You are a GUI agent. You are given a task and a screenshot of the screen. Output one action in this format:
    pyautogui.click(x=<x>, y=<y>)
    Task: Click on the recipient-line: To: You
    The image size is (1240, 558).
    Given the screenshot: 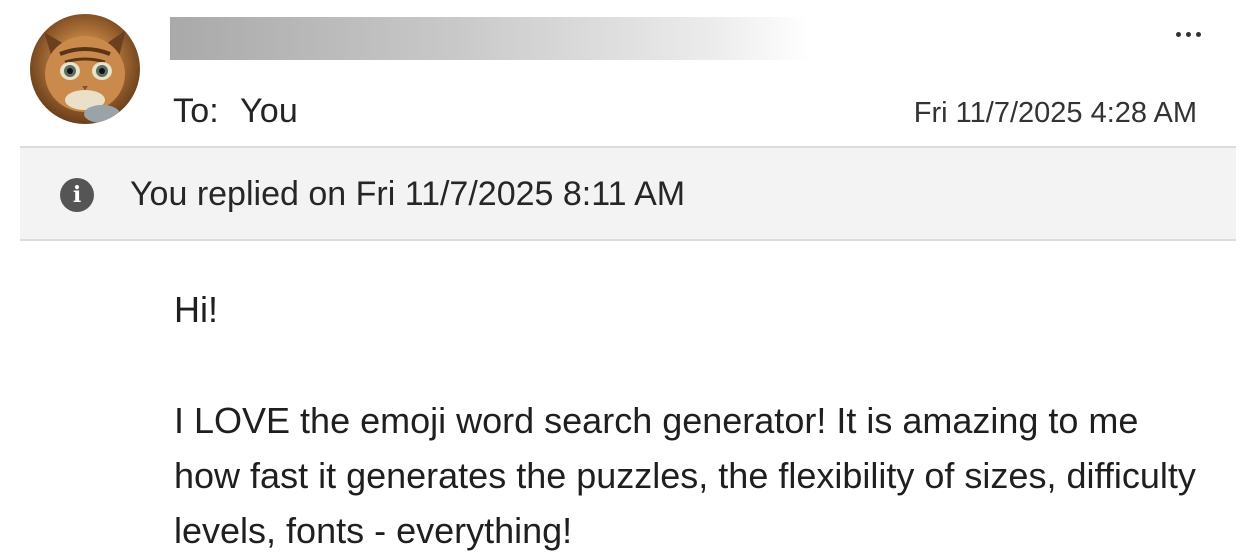 What is the action you would take?
    pyautogui.click(x=235, y=111)
    